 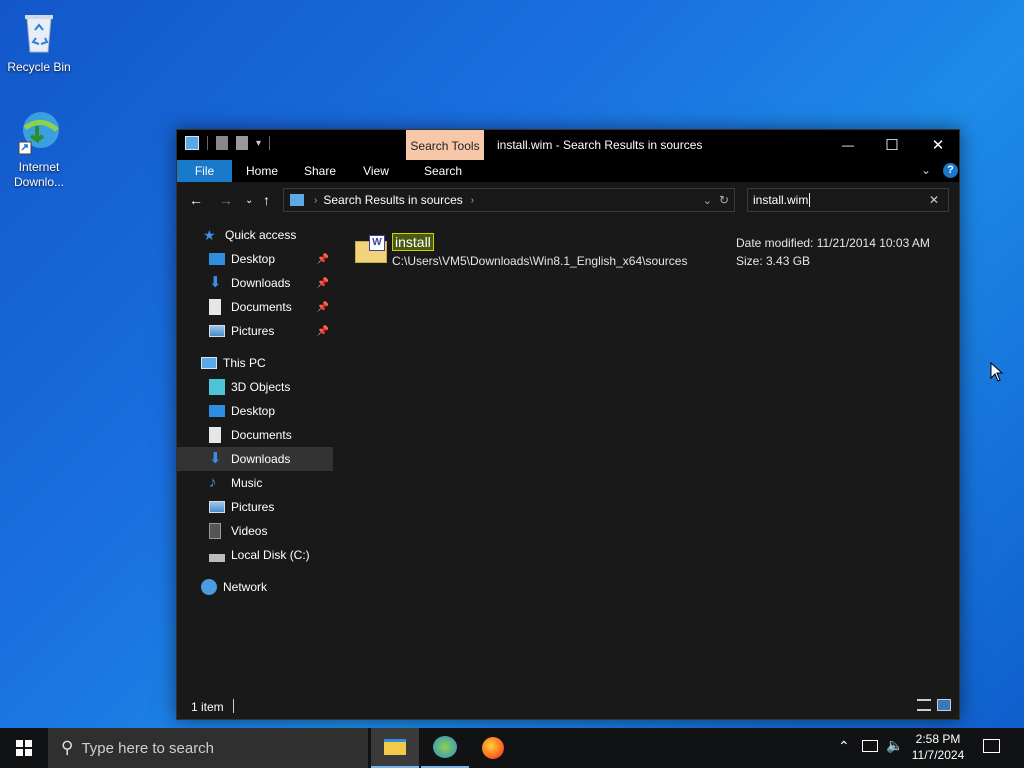 What do you see at coordinates (445, 145) in the screenshot?
I see `search-tools-context-tab: Search Tools` at bounding box center [445, 145].